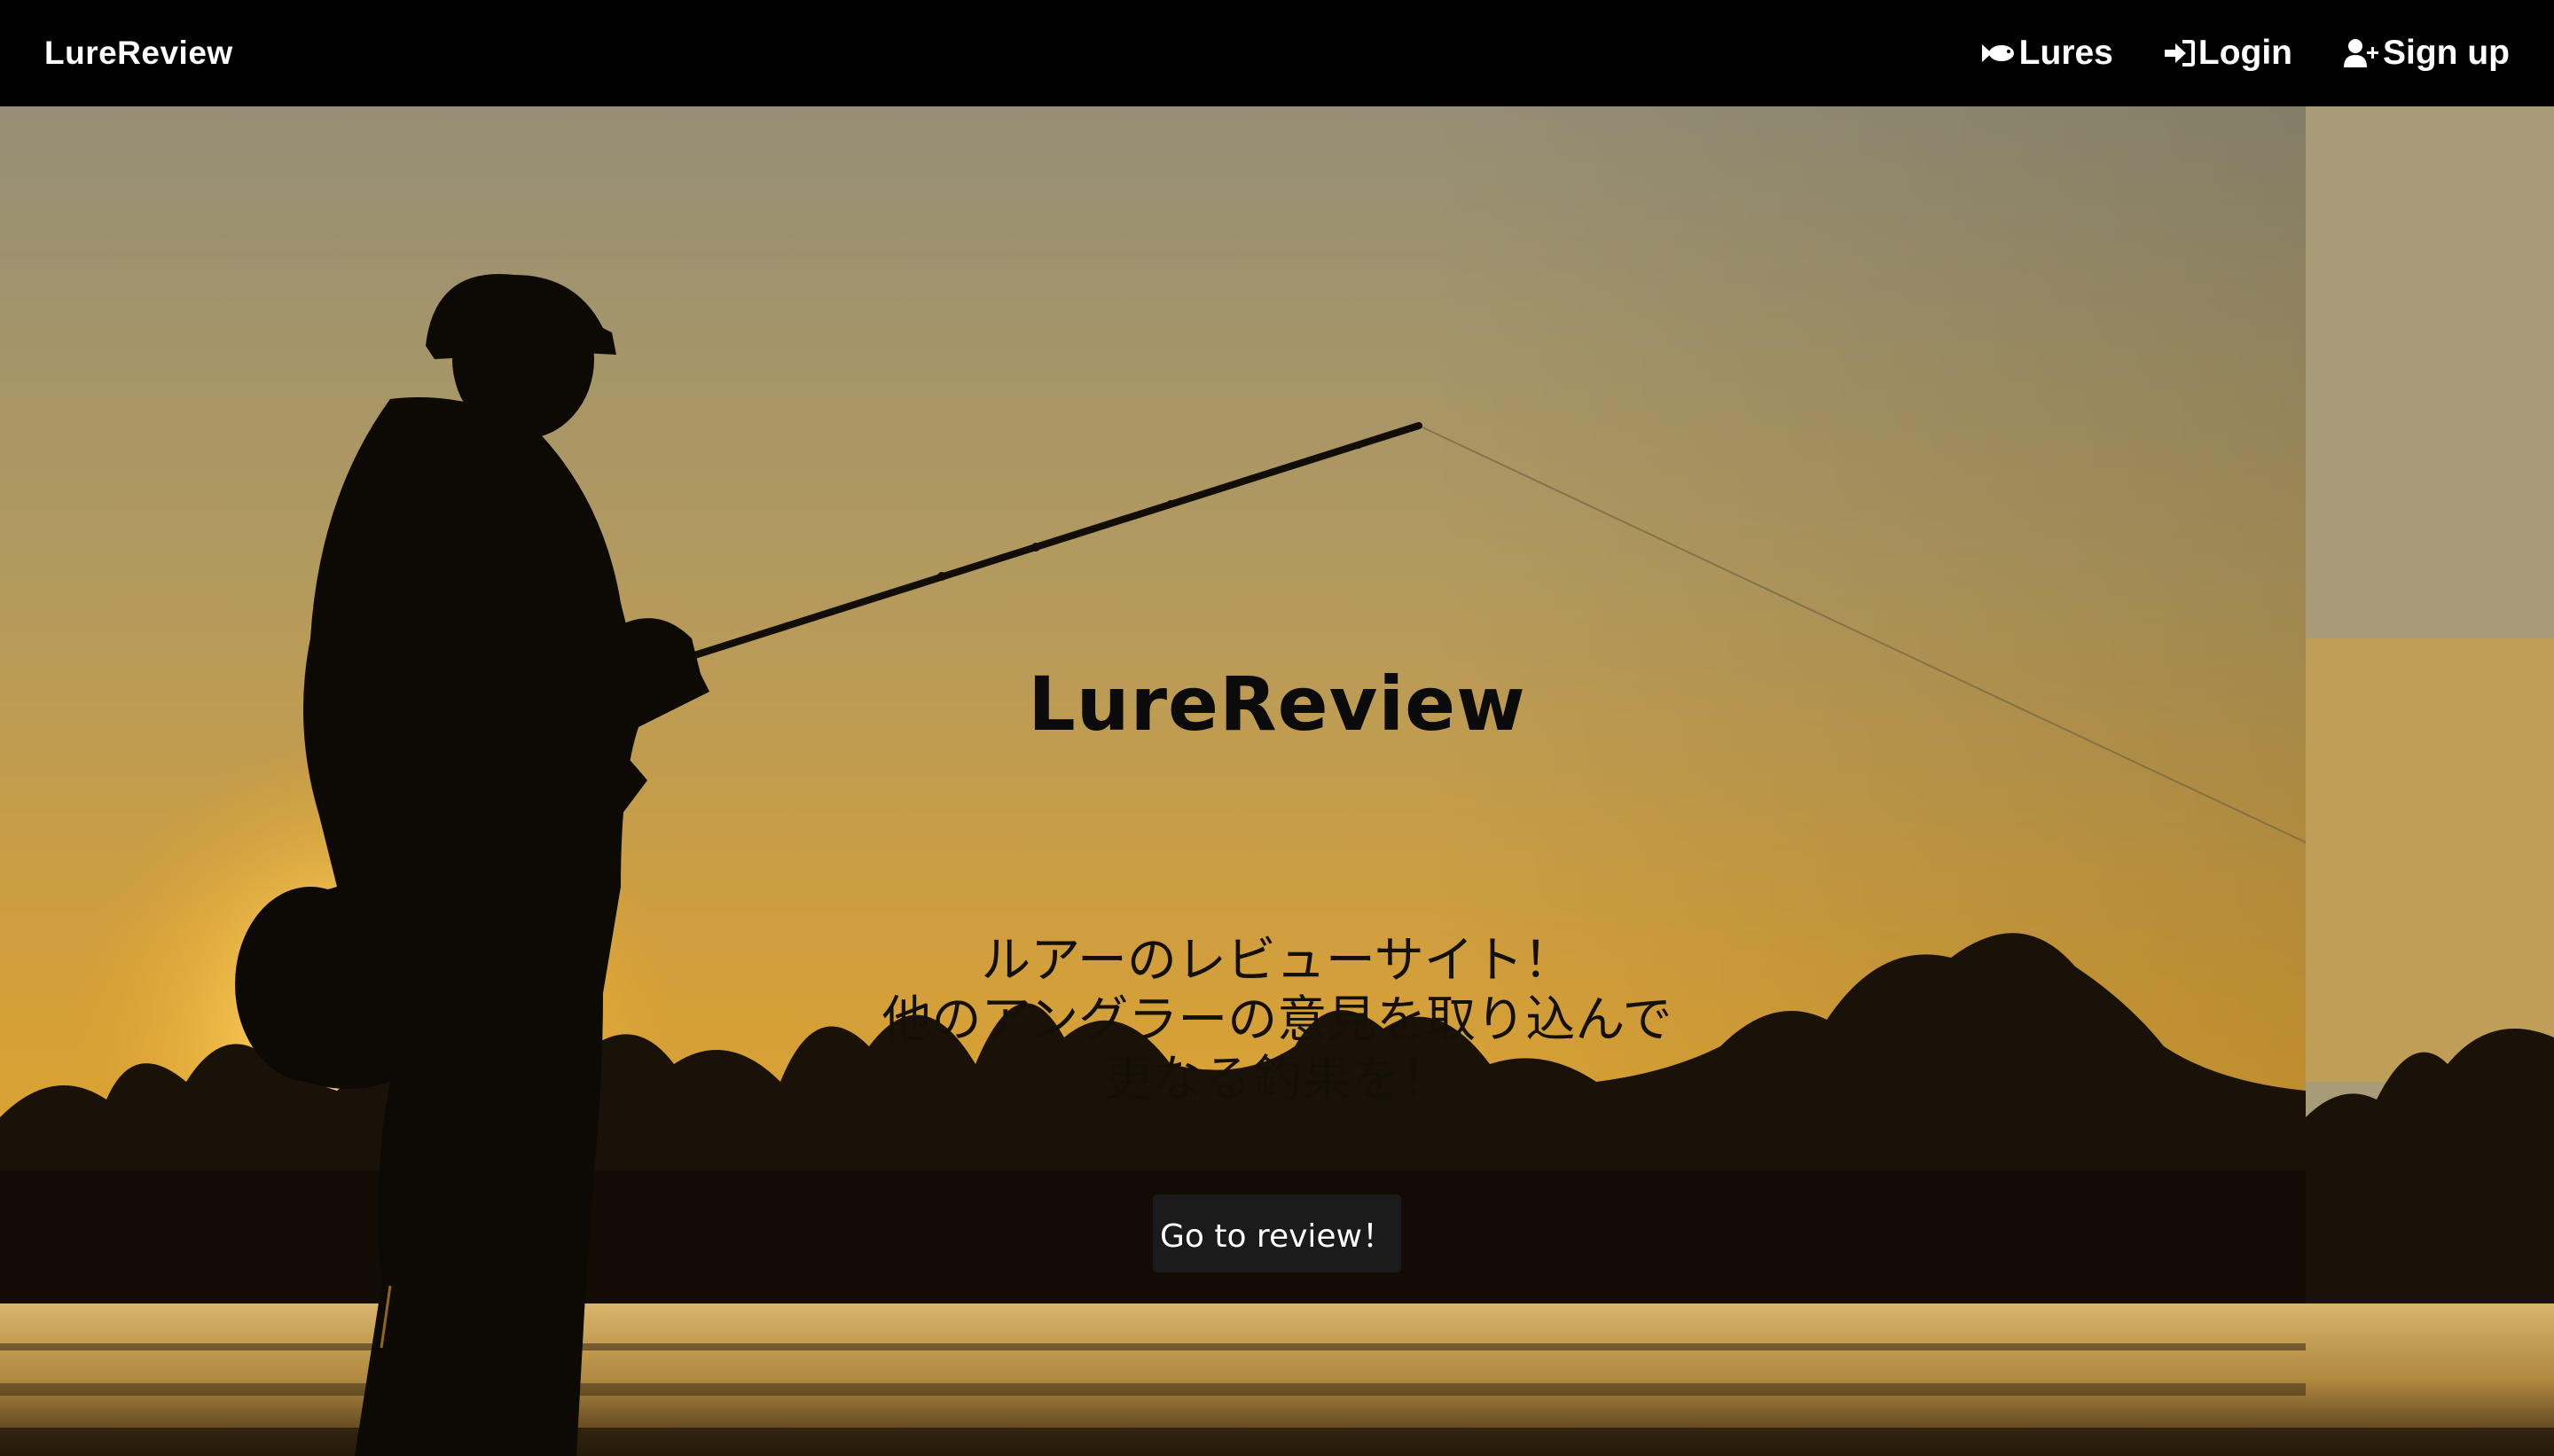 This screenshot has height=1456, width=2554. What do you see at coordinates (1277, 961) in the screenshot?
I see `tagline-line-1: ルアーのレビューサイト！` at bounding box center [1277, 961].